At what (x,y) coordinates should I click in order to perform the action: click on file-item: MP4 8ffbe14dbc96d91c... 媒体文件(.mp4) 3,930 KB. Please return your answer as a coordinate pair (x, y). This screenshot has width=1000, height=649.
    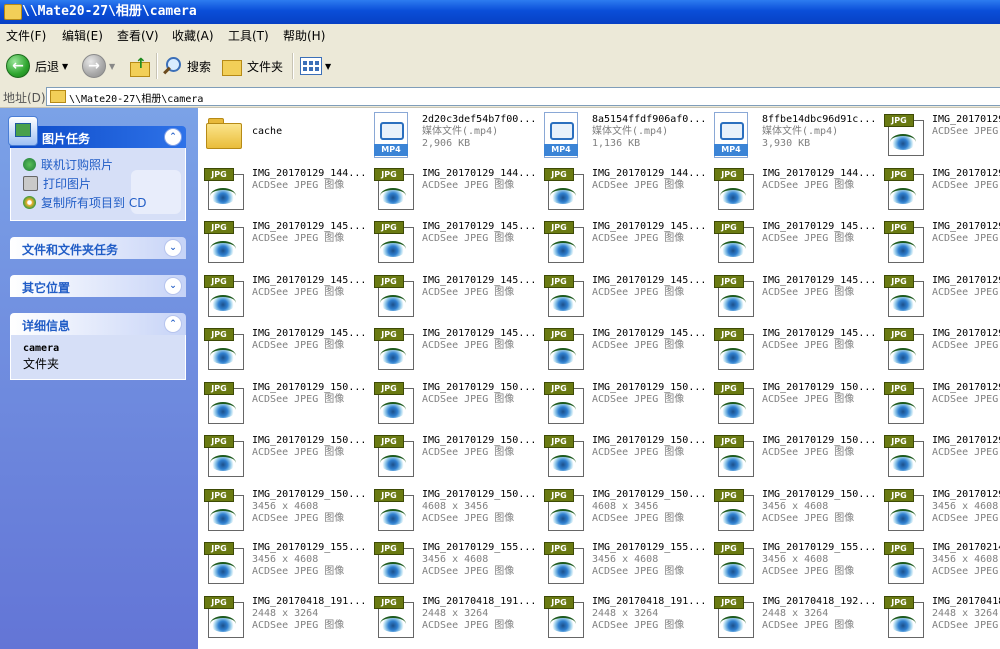
    Looking at the image, I should click on (793, 137).